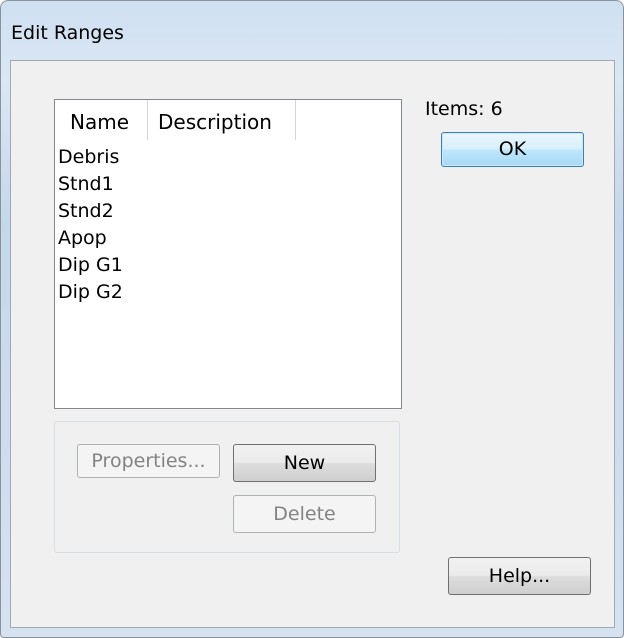 This screenshot has height=638, width=624. I want to click on list-actions-group: Properties... New Delete, so click(227, 487).